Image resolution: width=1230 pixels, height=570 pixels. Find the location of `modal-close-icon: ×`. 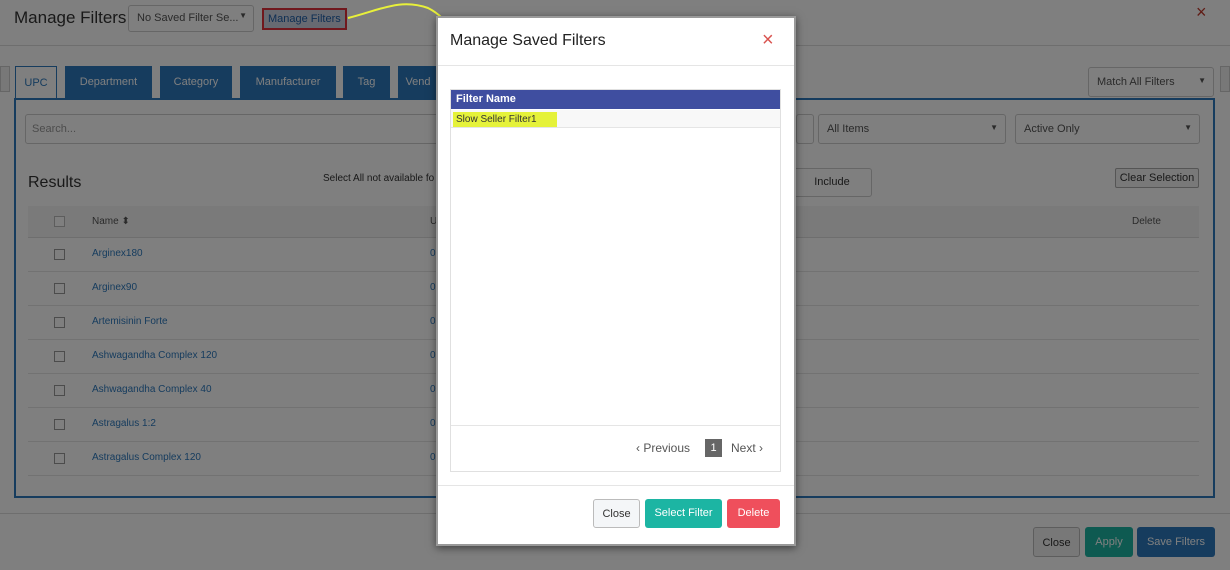

modal-close-icon: × is located at coordinates (768, 40).